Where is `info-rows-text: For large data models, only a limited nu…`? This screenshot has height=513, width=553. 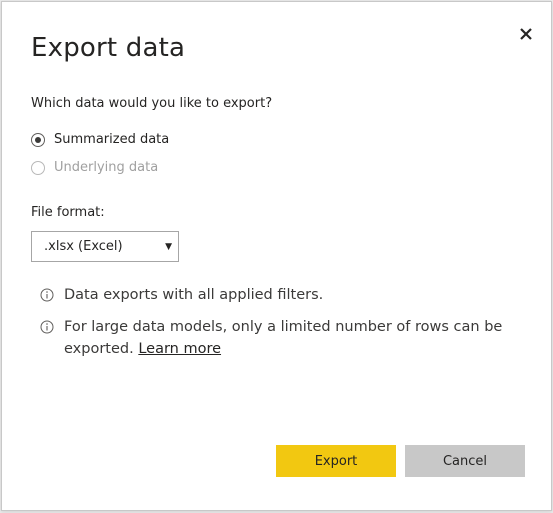
info-rows-text: For large data models, only a limited nu… is located at coordinates (283, 338).